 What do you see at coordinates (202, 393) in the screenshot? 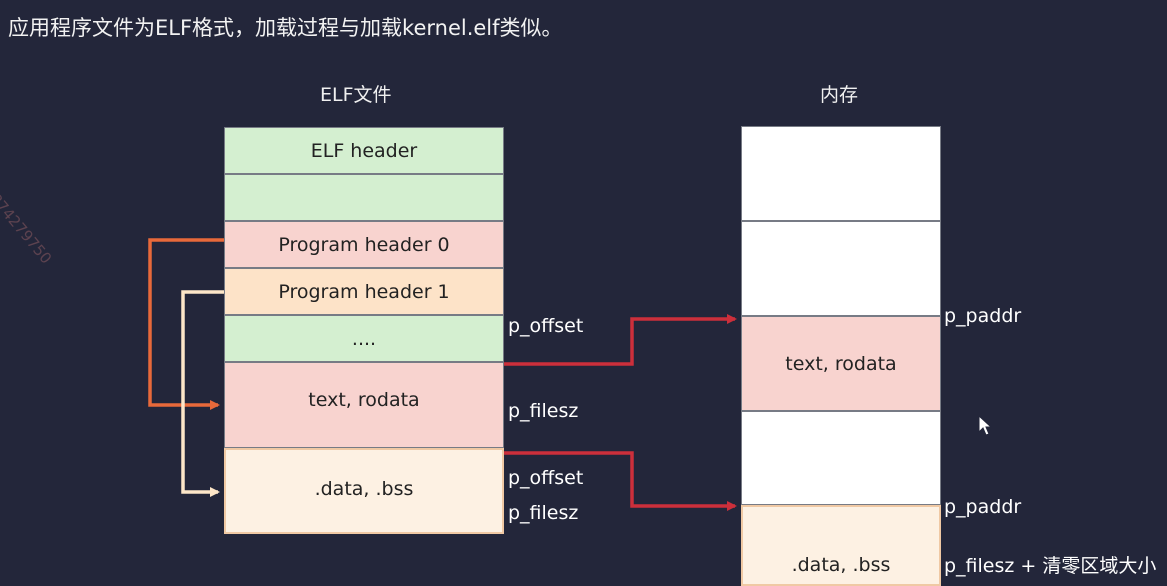
I see `ph1-to-data-arrow` at bounding box center [202, 393].